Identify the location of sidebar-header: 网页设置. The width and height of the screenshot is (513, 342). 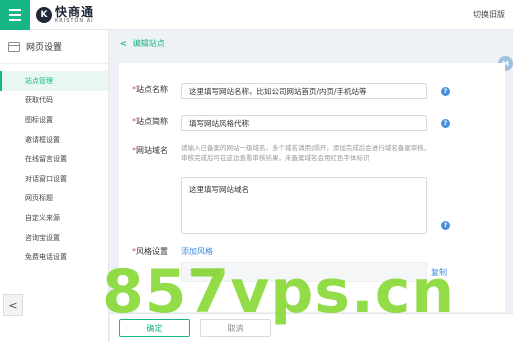
(54, 47).